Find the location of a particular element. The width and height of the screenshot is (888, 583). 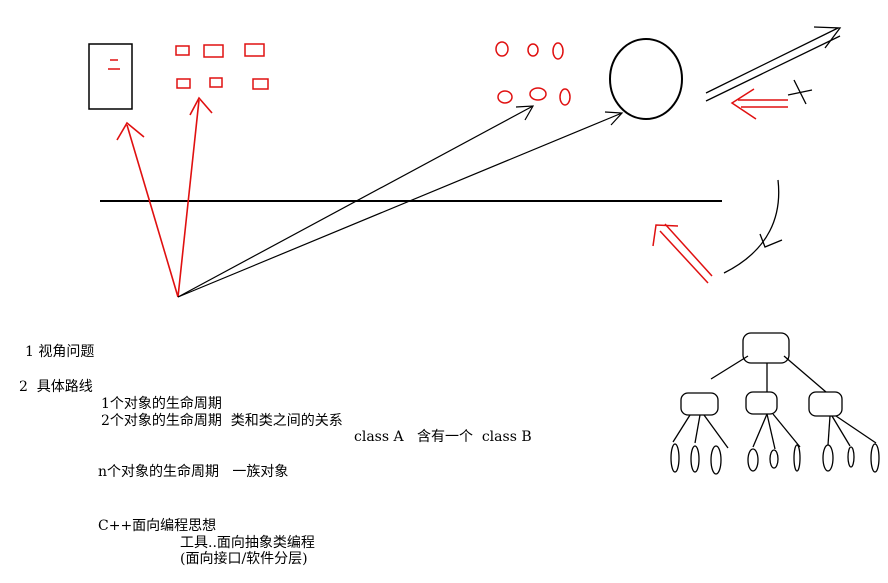

note-single-object: 1个对象的生命周期 is located at coordinates (161, 404).